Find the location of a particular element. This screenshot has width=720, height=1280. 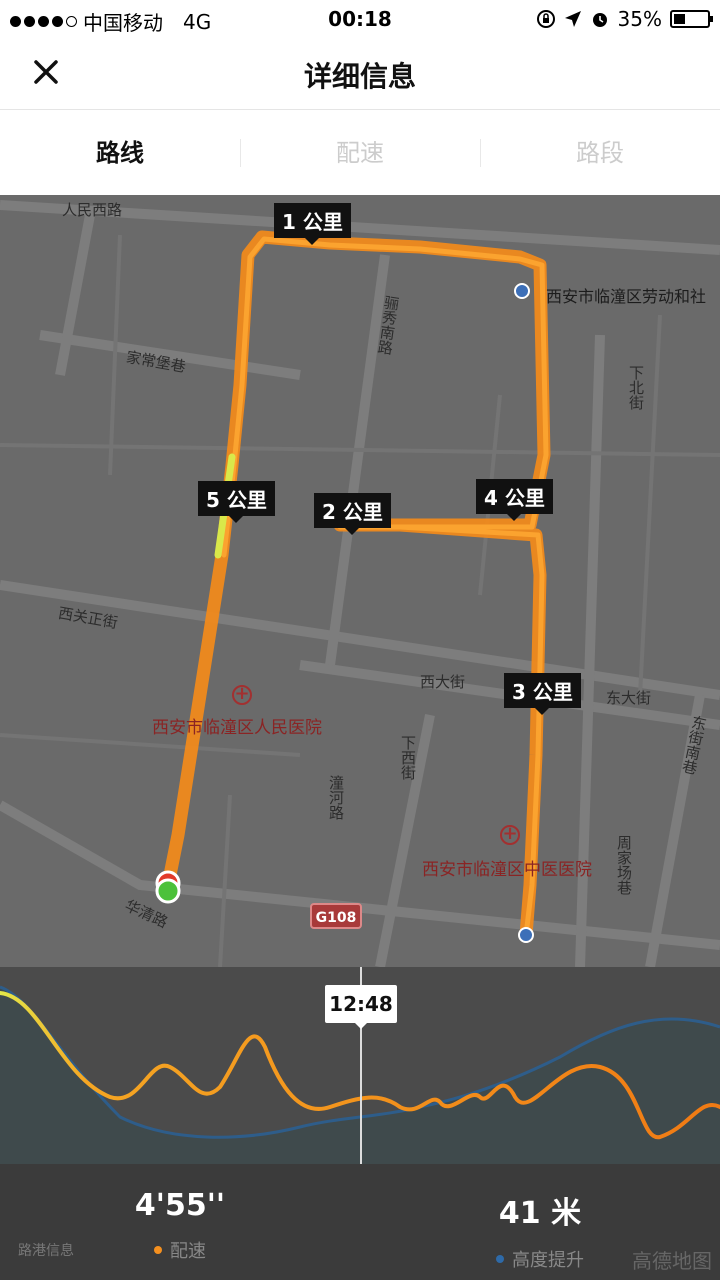

amap-watermark: 高德地图 is located at coordinates (672, 1261).